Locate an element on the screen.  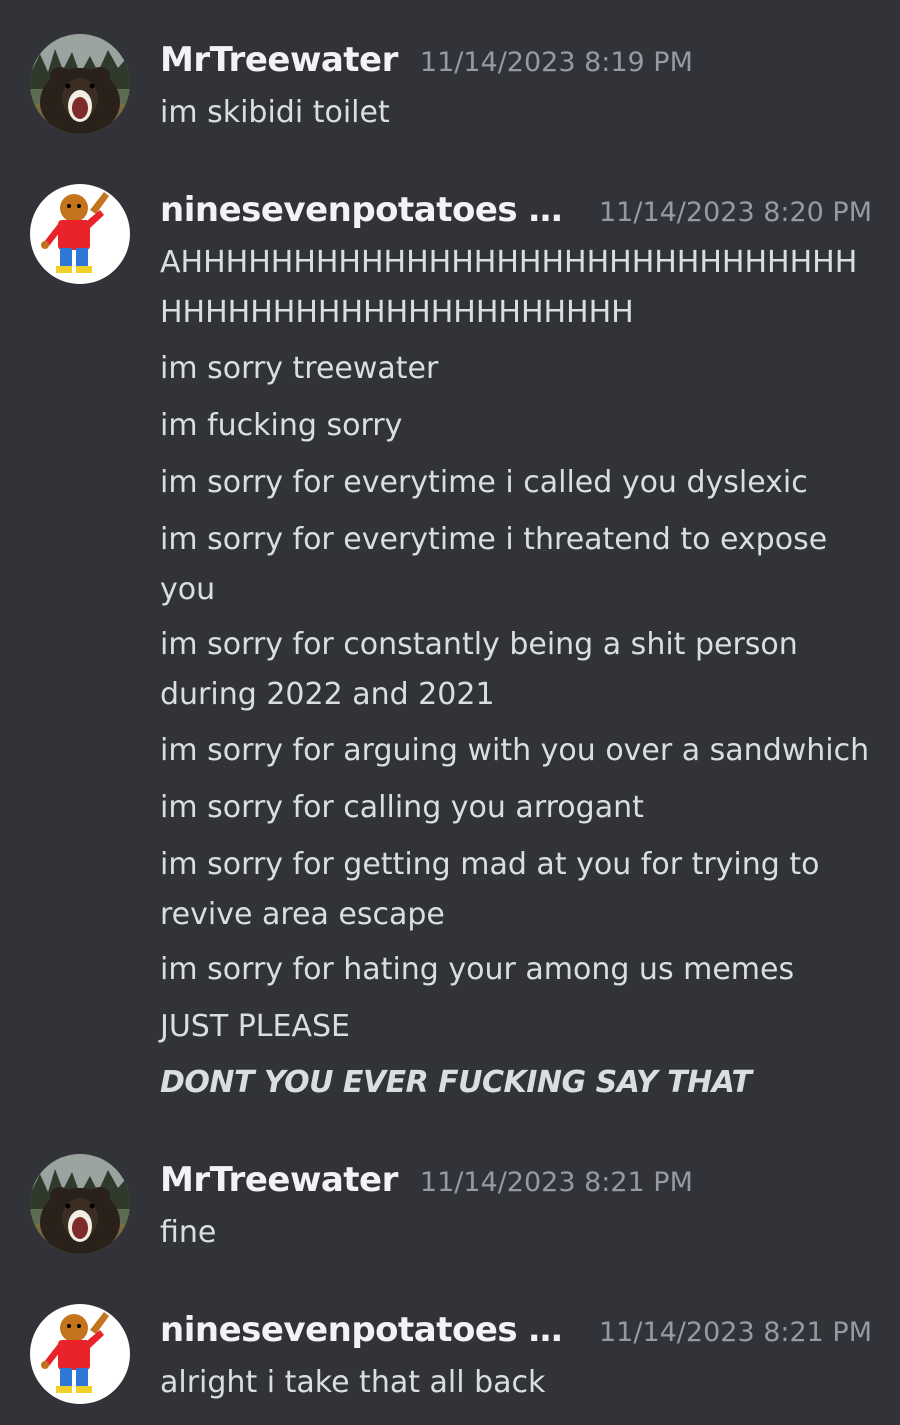
timestamp: 11/14/2023 8:21 PM is located at coordinates (735, 1332).